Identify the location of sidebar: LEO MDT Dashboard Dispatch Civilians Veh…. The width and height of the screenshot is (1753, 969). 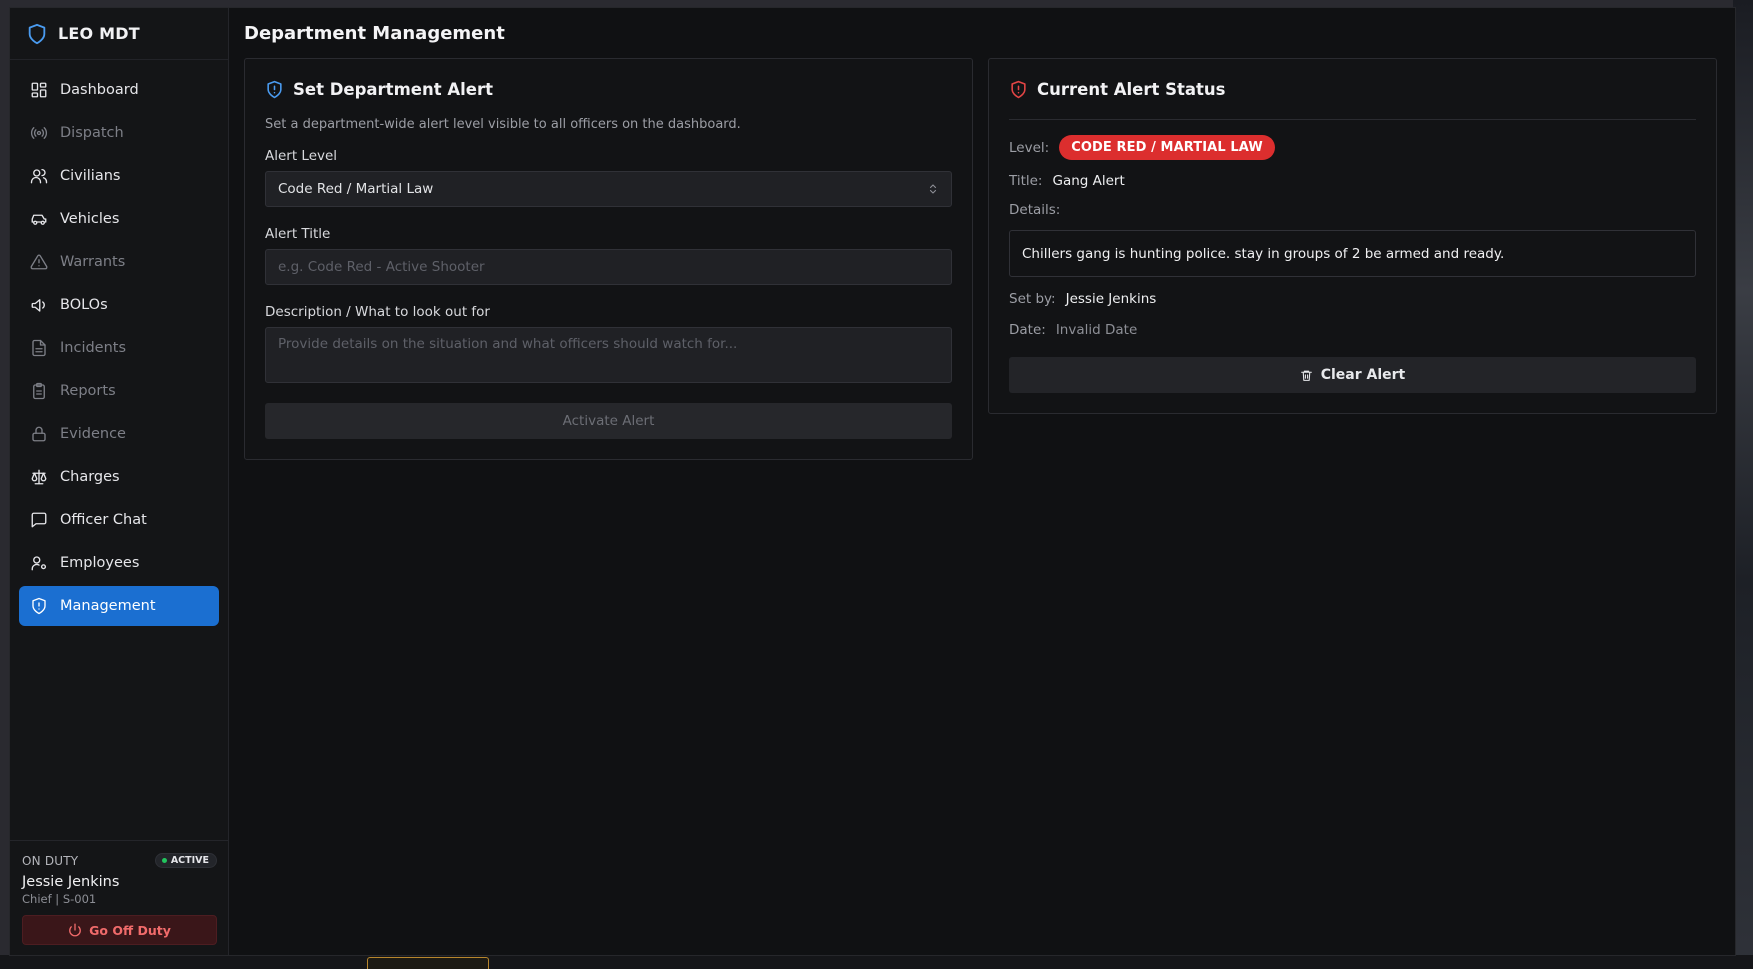
(119, 481).